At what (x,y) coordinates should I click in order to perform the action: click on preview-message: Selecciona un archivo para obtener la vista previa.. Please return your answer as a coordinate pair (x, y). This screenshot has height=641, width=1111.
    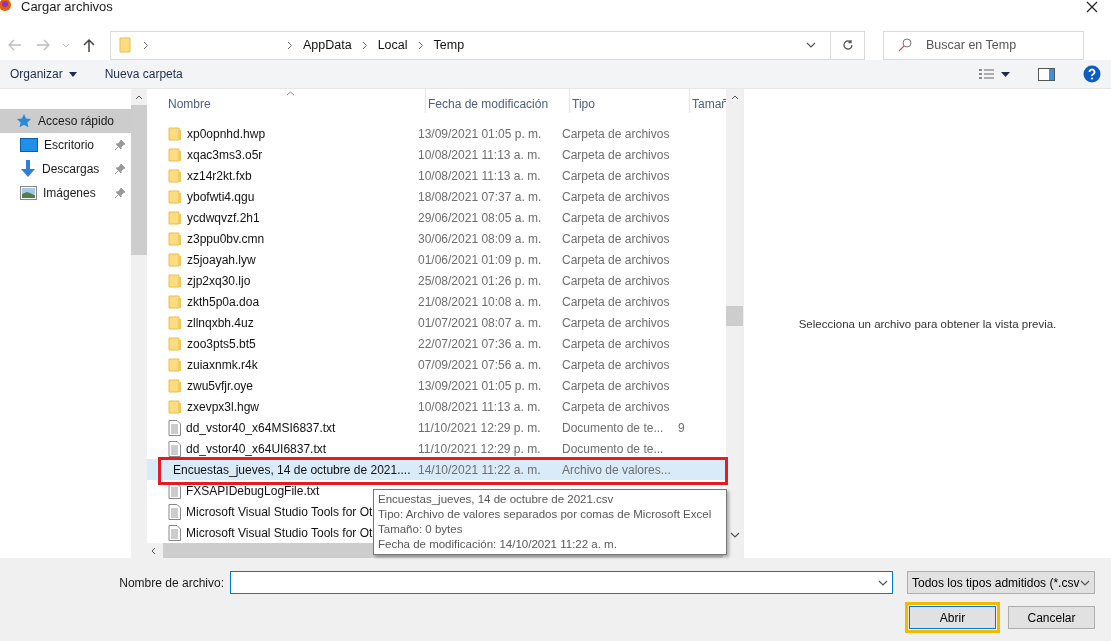
    Looking at the image, I should click on (927, 323).